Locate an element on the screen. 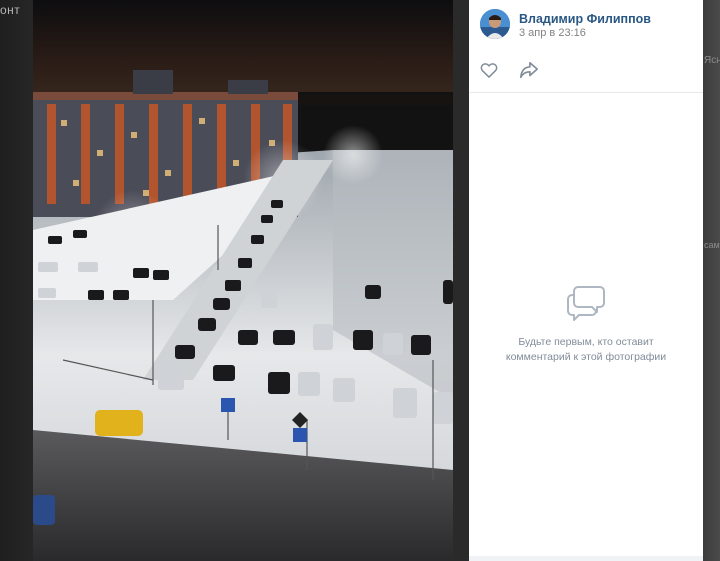  post-actions-bar is located at coordinates (586, 70).